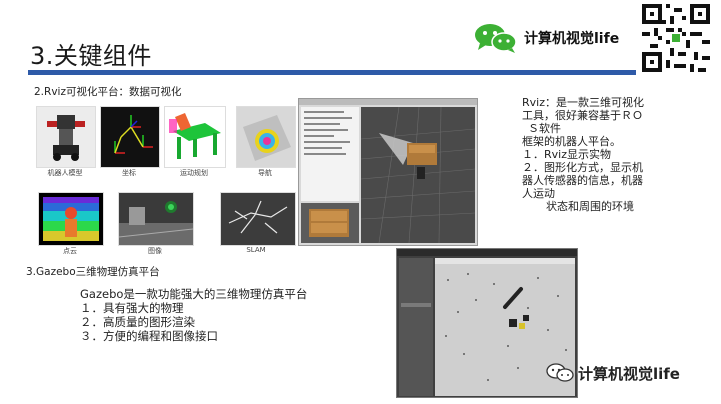  What do you see at coordinates (91, 56) in the screenshot?
I see `slide-title: 3.关键组件` at bounding box center [91, 56].